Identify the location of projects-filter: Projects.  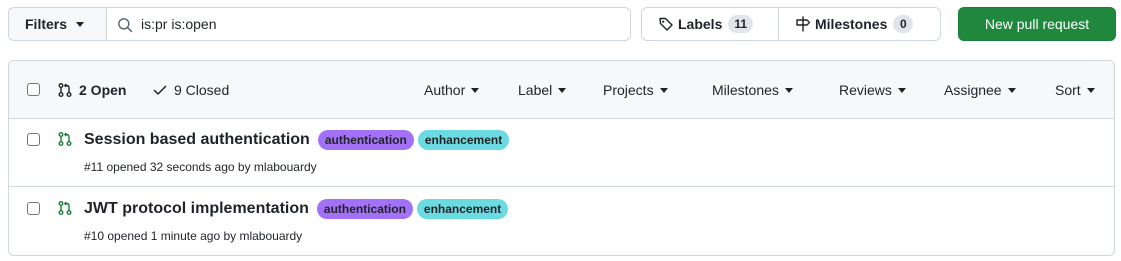
(635, 90).